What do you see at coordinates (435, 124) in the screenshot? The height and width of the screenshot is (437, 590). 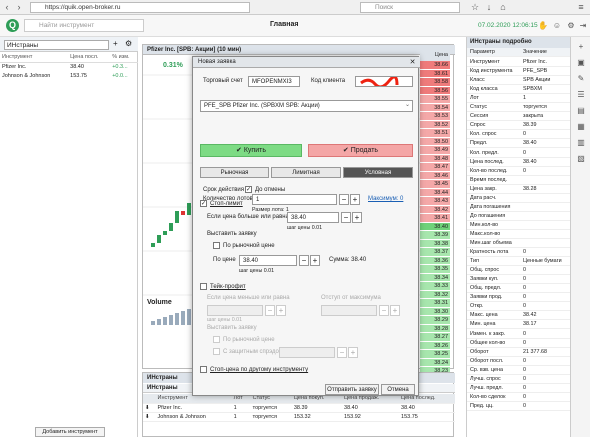 I see `ask-price: 38.52` at bounding box center [435, 124].